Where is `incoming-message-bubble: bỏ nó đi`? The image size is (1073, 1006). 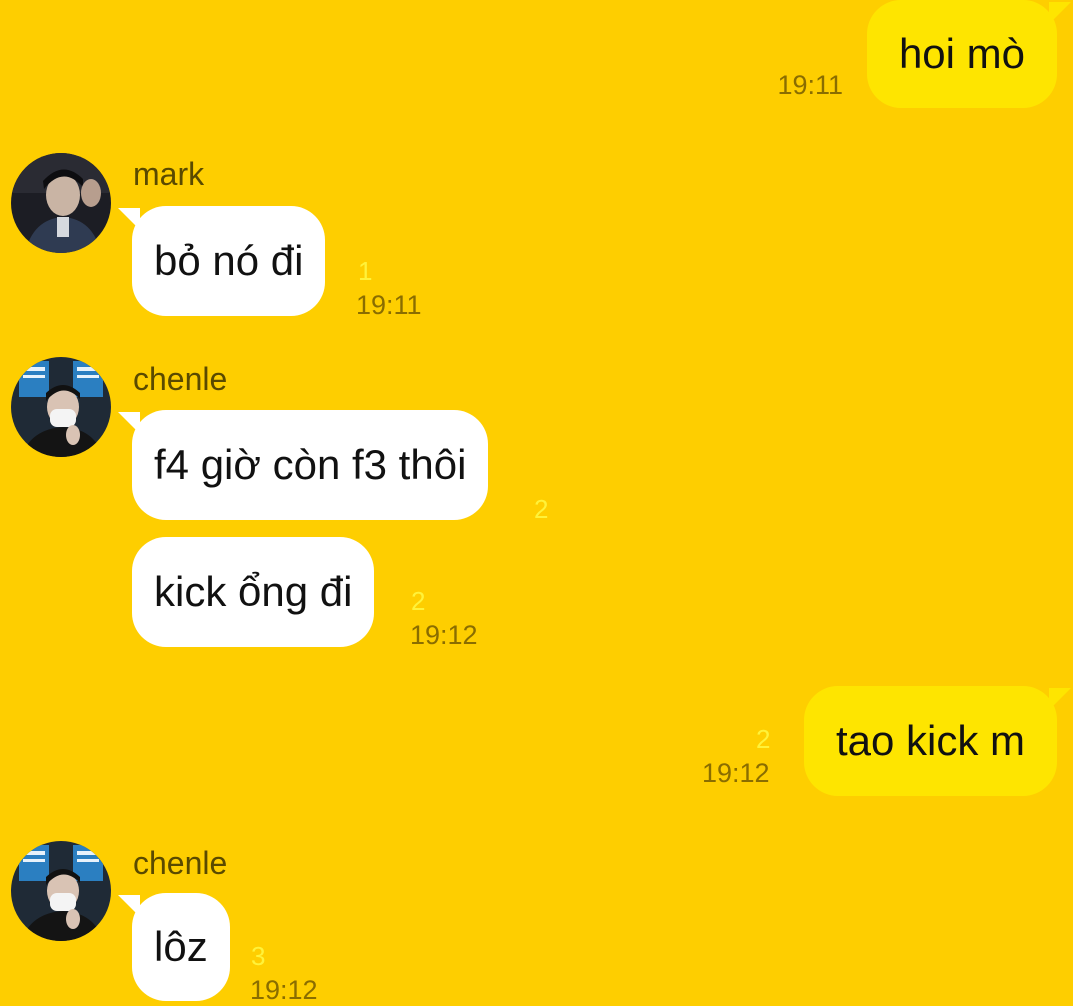 incoming-message-bubble: bỏ nó đi is located at coordinates (222, 261).